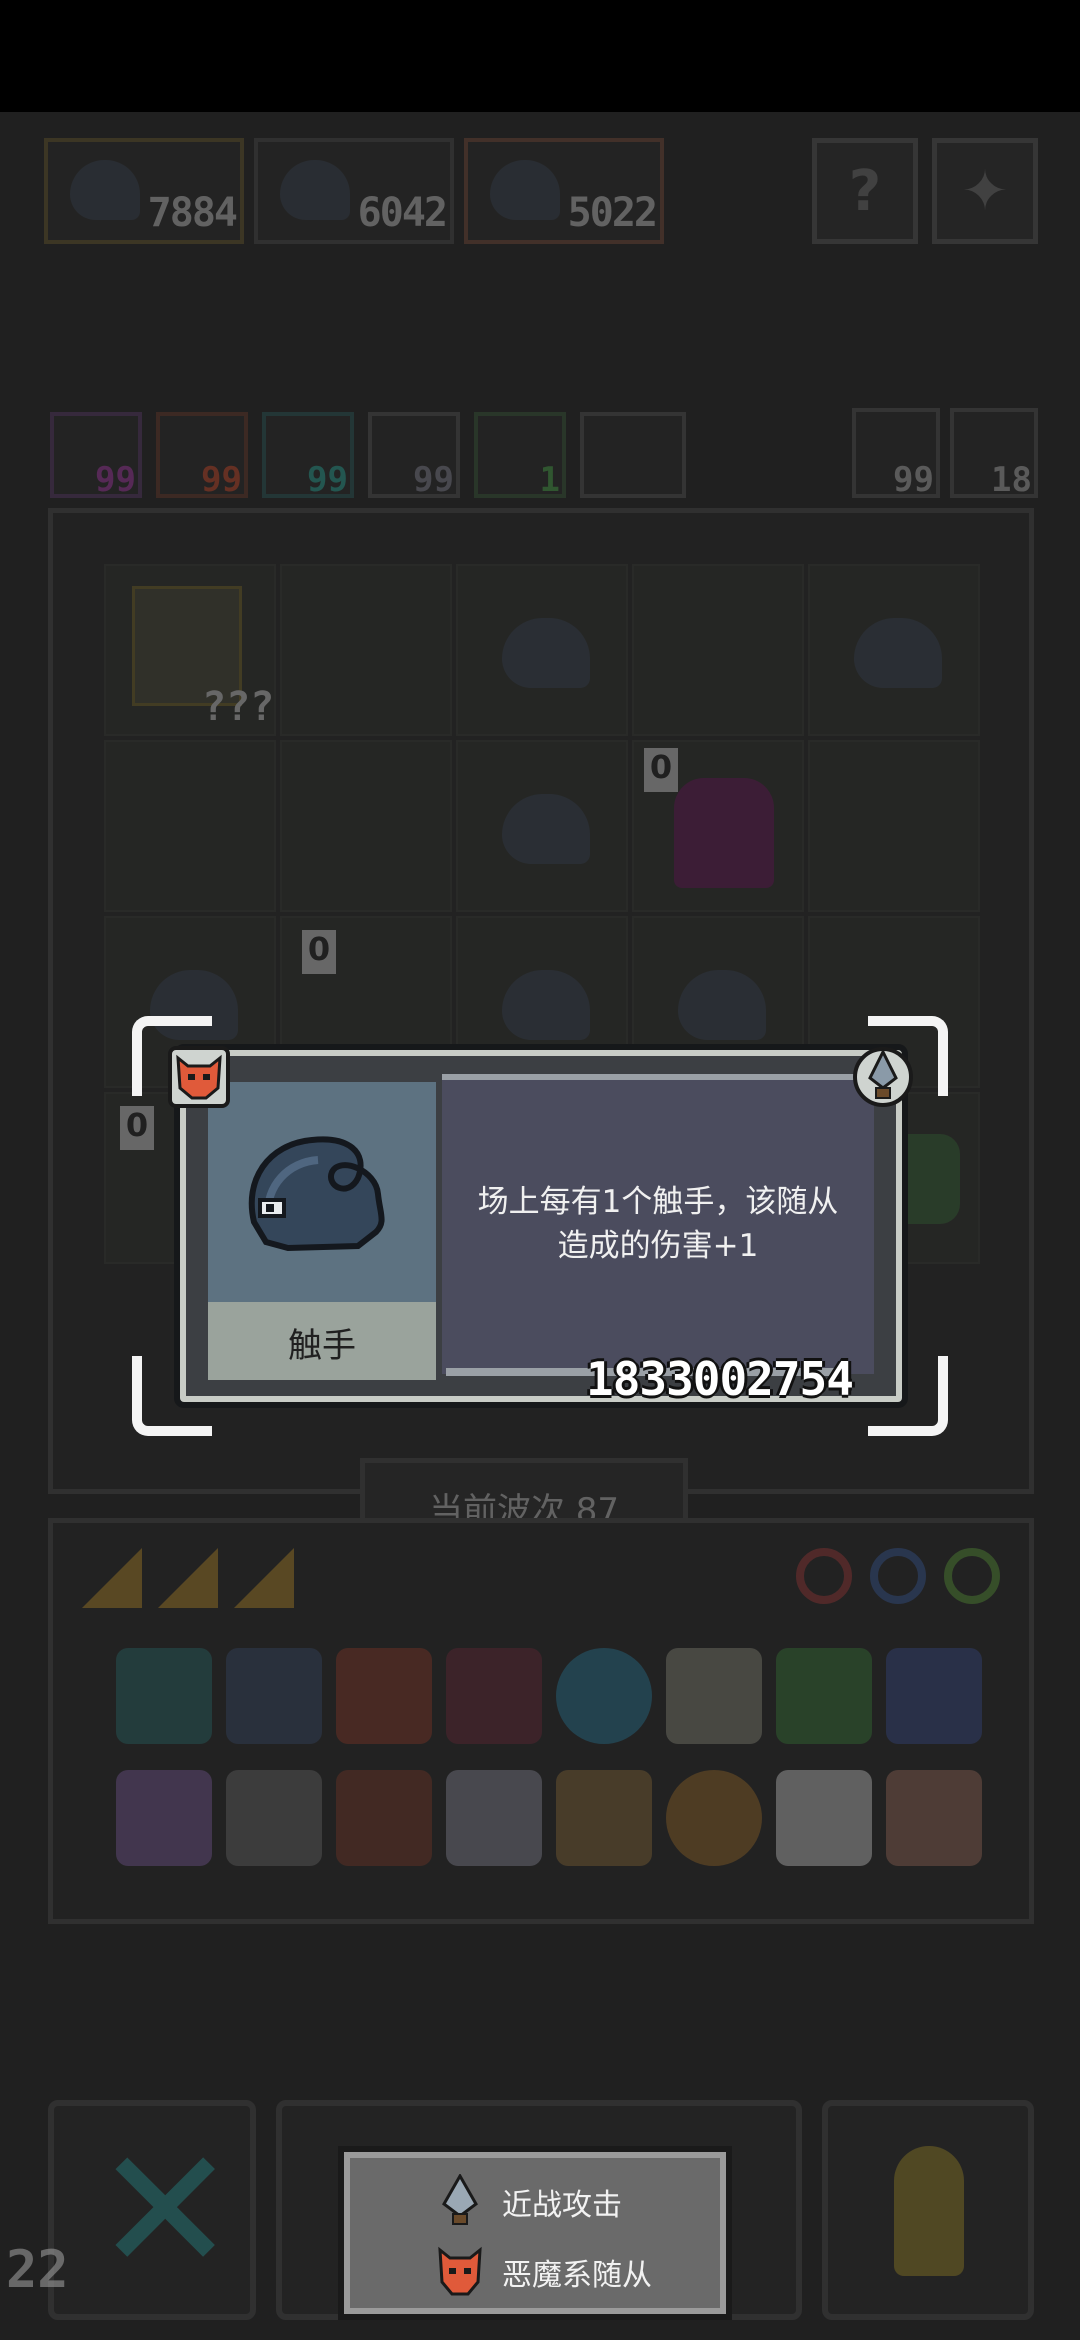 The width and height of the screenshot is (1080, 2340). I want to click on stat-value: 1, so click(549, 480).